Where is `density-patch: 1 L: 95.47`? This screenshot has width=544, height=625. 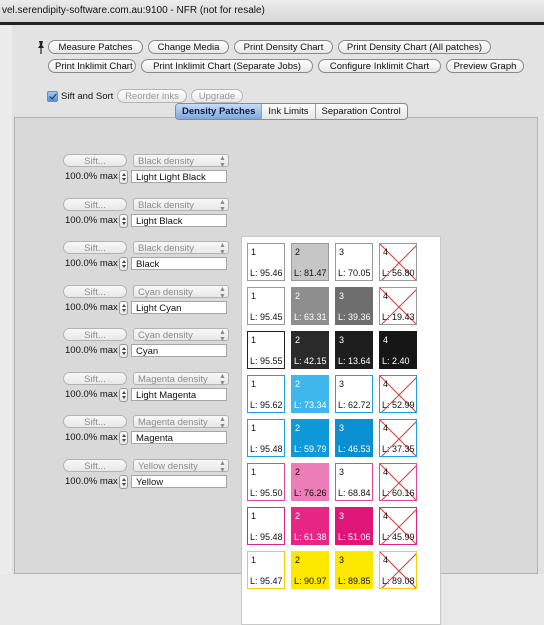
density-patch: 1 L: 95.47 is located at coordinates (266, 570).